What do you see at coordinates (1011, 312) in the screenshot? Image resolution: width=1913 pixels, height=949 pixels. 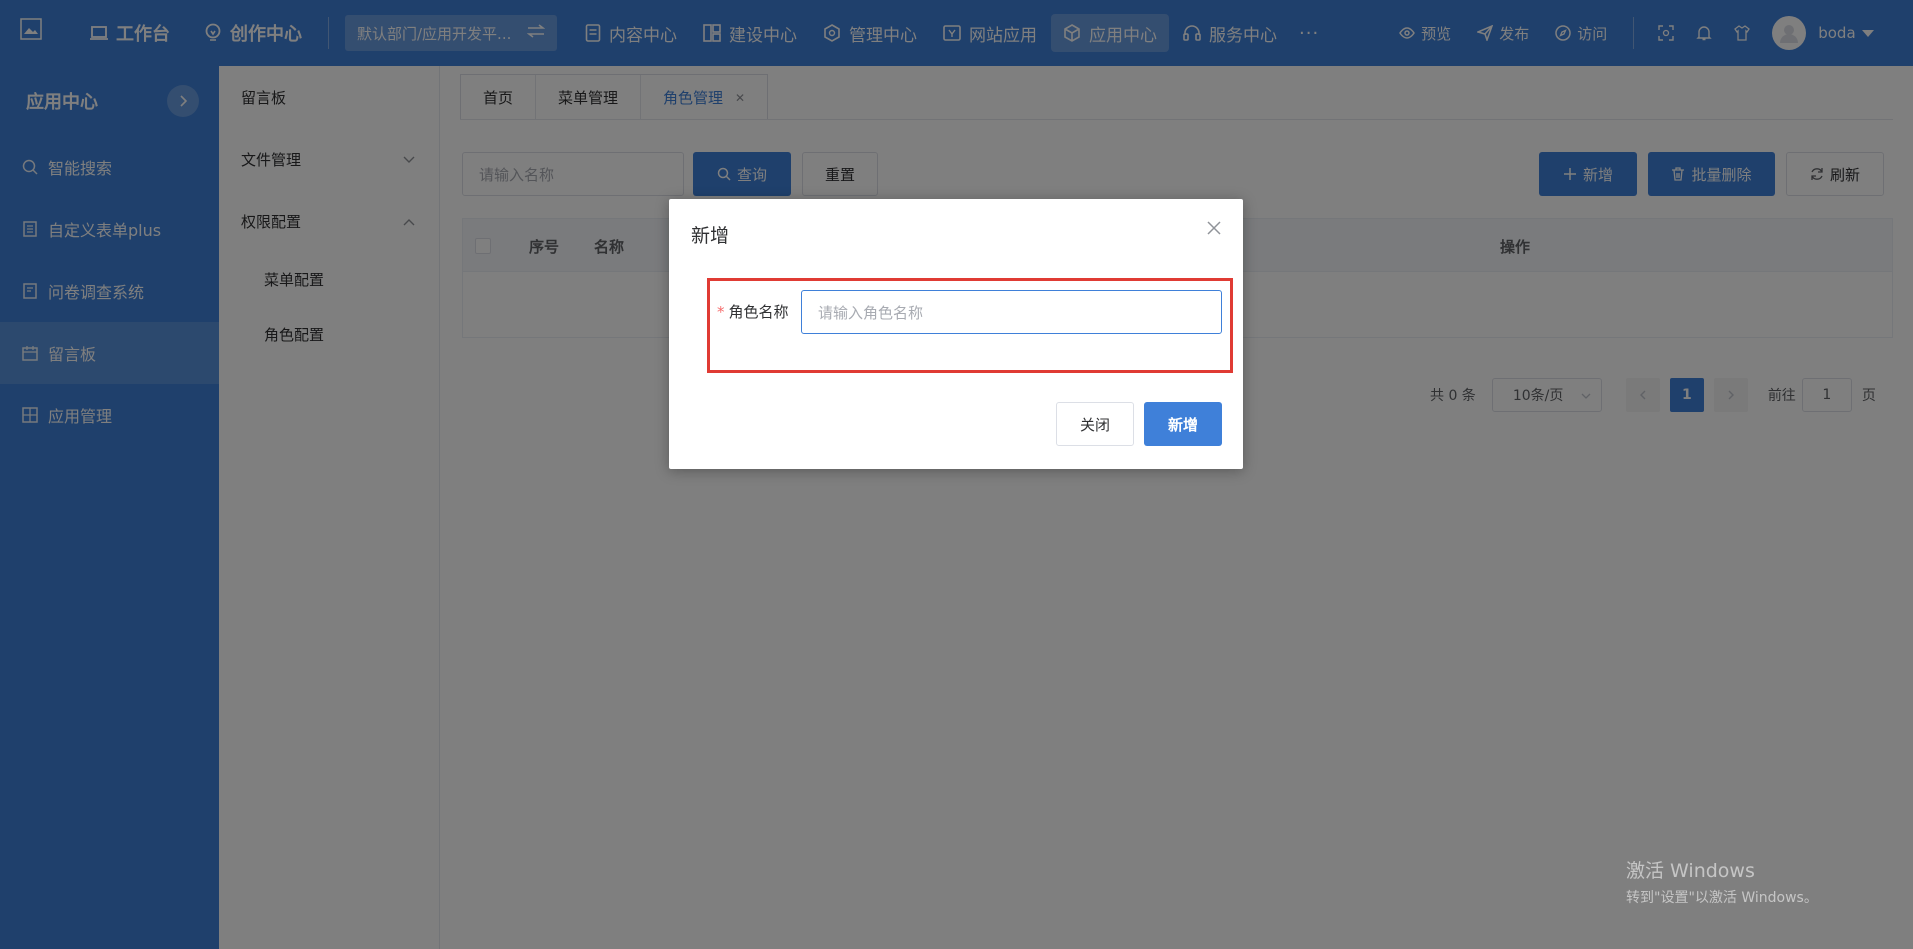 I see `role-name-input: 请输入角色名称` at bounding box center [1011, 312].